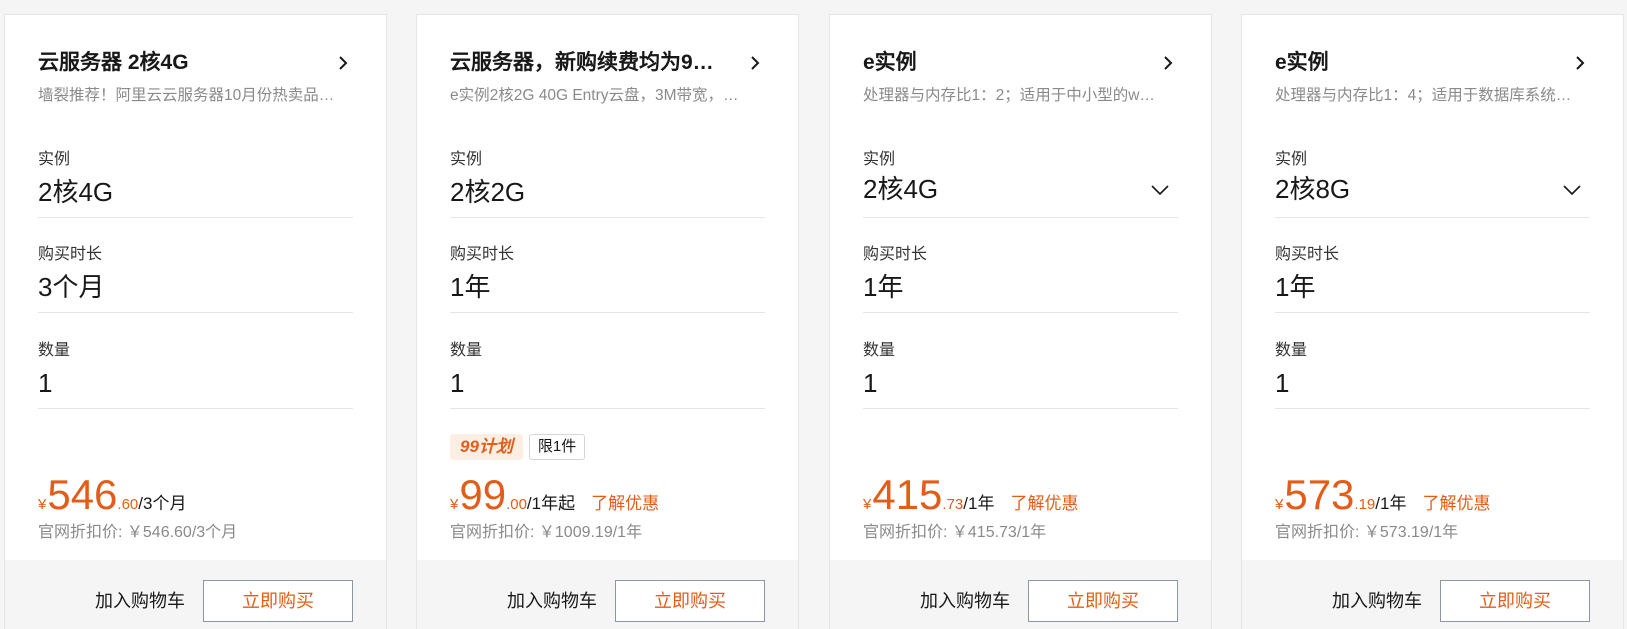 The width and height of the screenshot is (1627, 629). Describe the element at coordinates (1319, 494) in the screenshot. I see `price-integer: 573` at that location.